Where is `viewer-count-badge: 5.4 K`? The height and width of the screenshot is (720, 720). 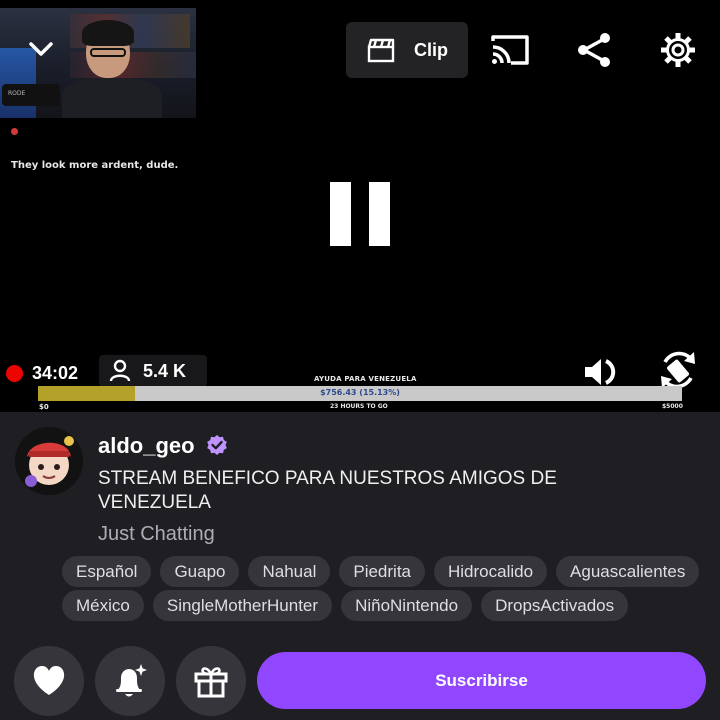
viewer-count-badge: 5.4 K is located at coordinates (153, 371).